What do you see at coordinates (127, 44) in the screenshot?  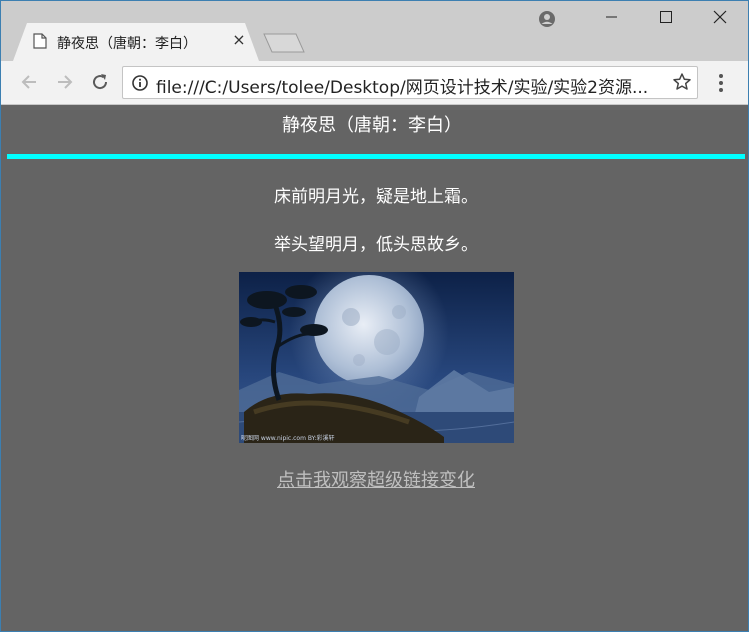 I see `tab-title: 静夜思（唐朝：李白）` at bounding box center [127, 44].